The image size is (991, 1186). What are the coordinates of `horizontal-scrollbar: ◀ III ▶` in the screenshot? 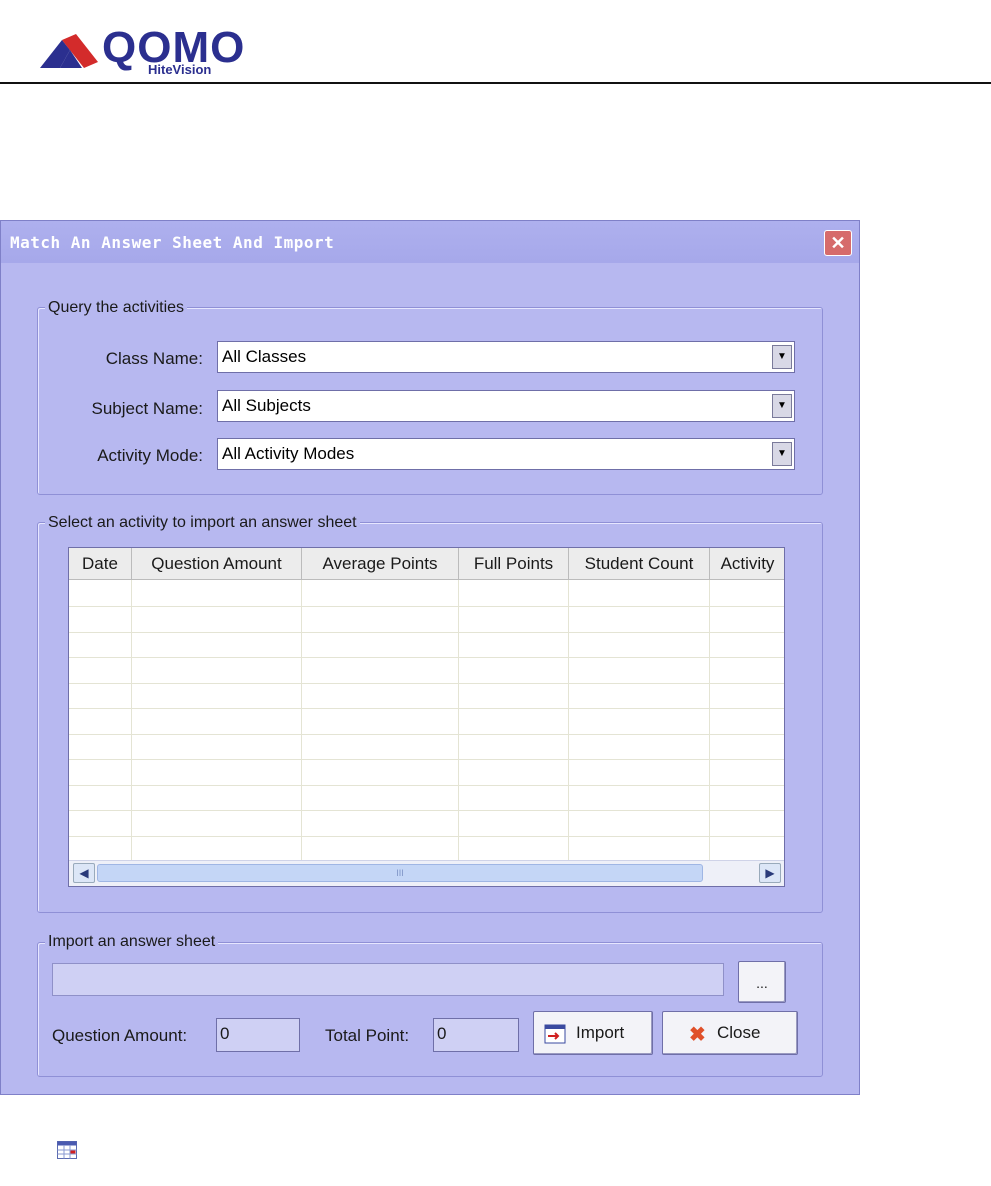 It's located at (426, 873).